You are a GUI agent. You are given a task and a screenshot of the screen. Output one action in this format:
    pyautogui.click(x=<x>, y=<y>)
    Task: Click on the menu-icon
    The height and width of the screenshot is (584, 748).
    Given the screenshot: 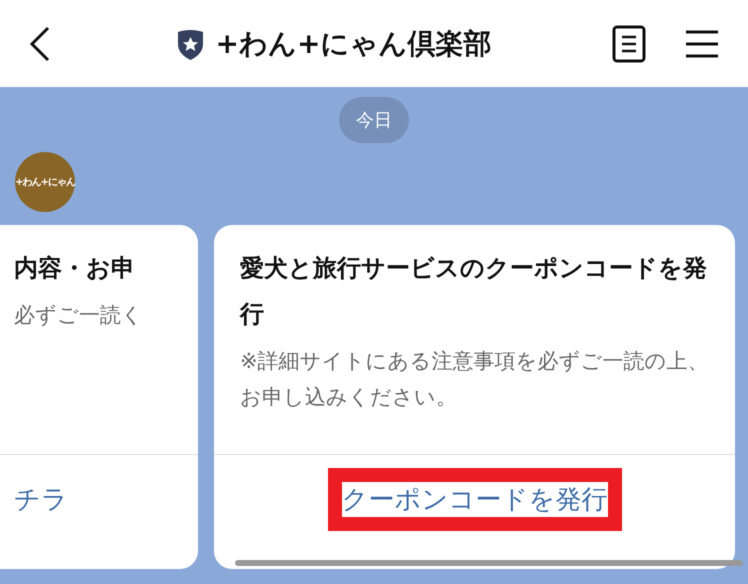 What is the action you would take?
    pyautogui.click(x=702, y=43)
    